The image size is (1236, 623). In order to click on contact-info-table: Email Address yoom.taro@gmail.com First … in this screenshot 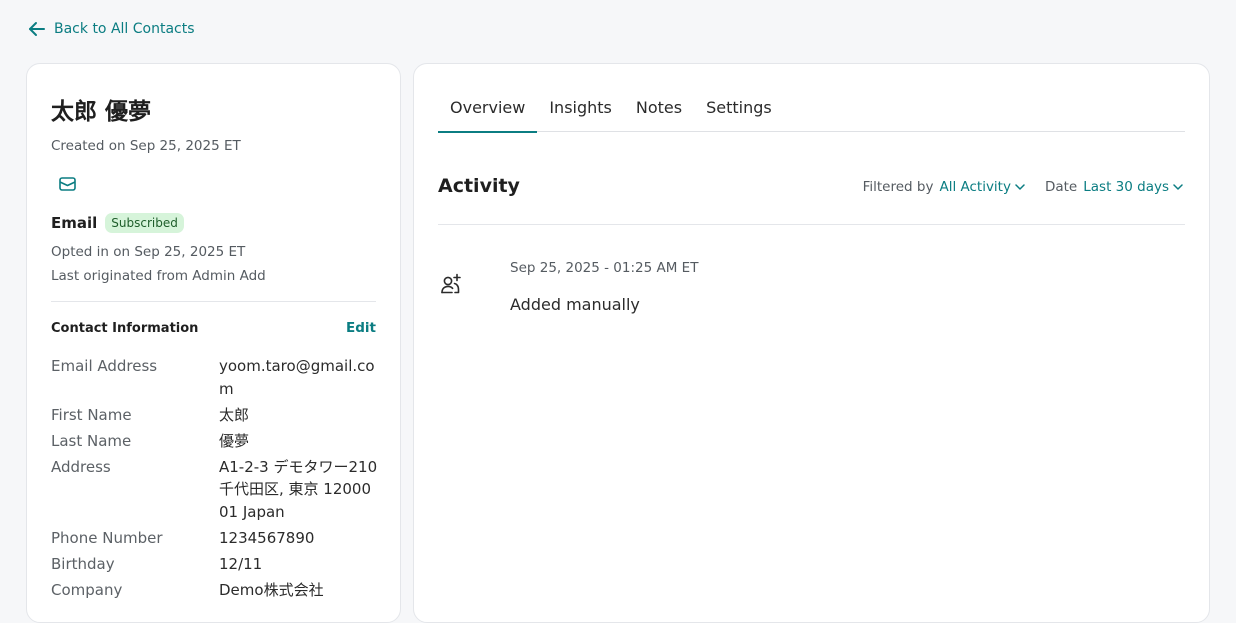, I will do `click(216, 480)`.